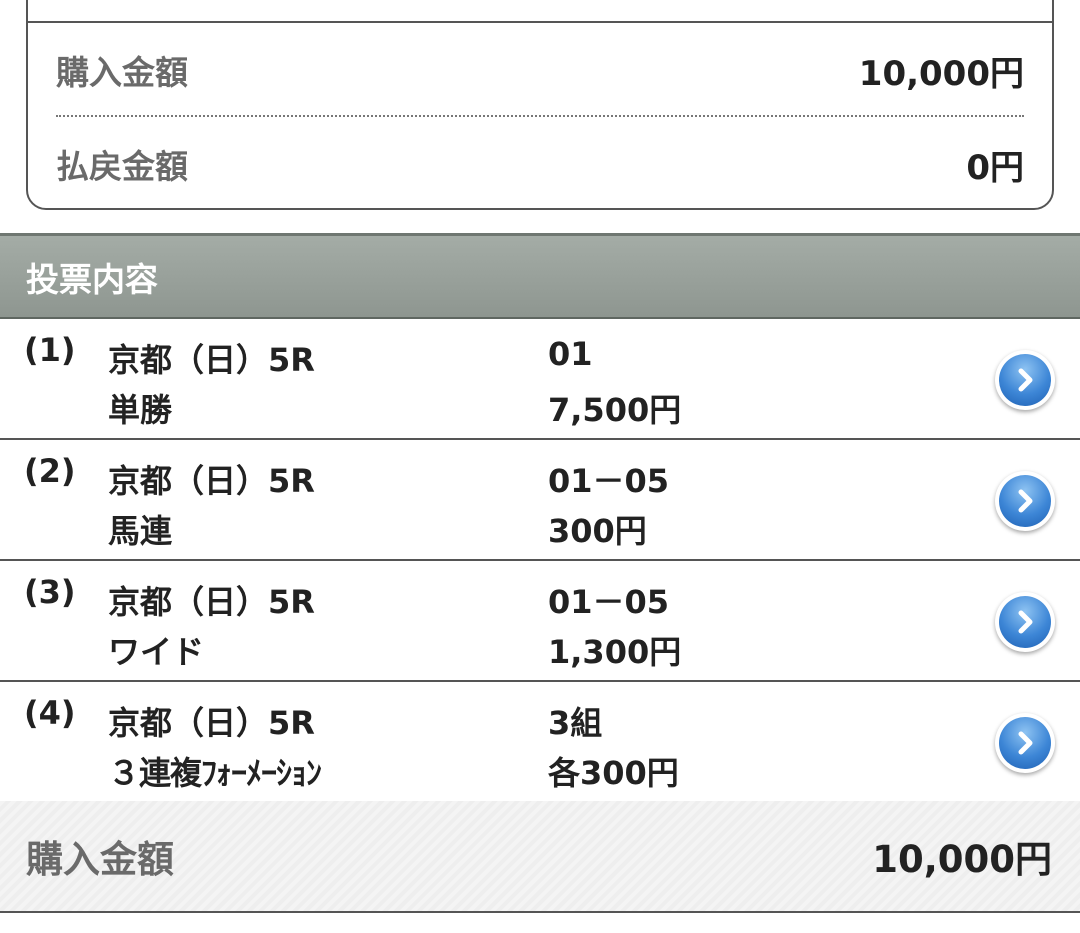 The width and height of the screenshot is (1080, 933). I want to click on purchase-amount-value: 10,000円, so click(941, 73).